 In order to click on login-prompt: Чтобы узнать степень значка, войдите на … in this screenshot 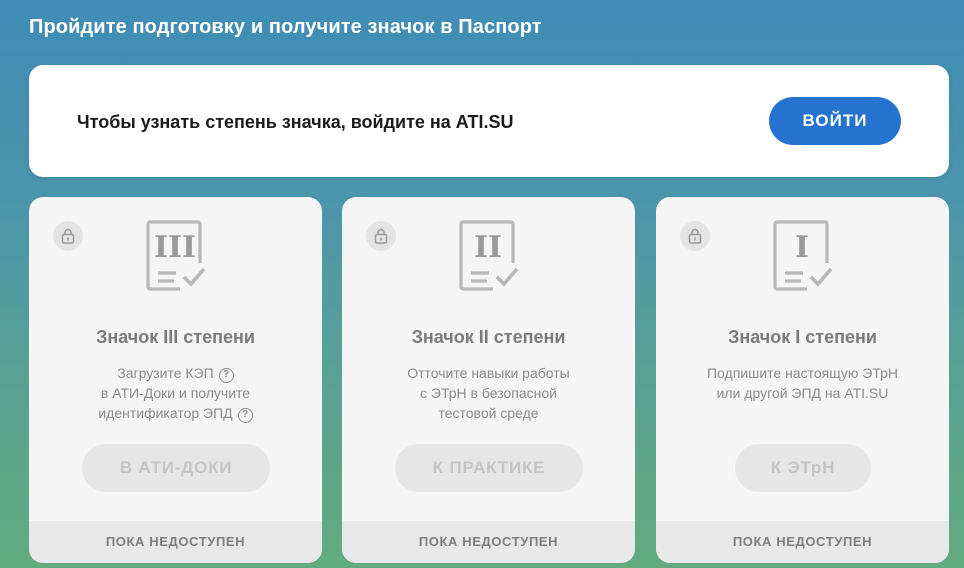, I will do `click(295, 122)`.